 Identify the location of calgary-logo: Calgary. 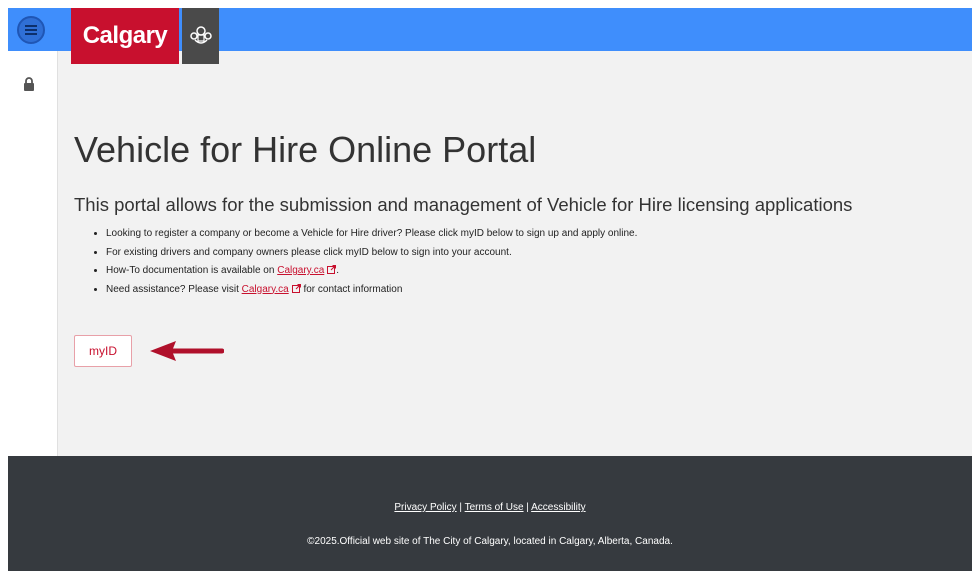
(125, 36).